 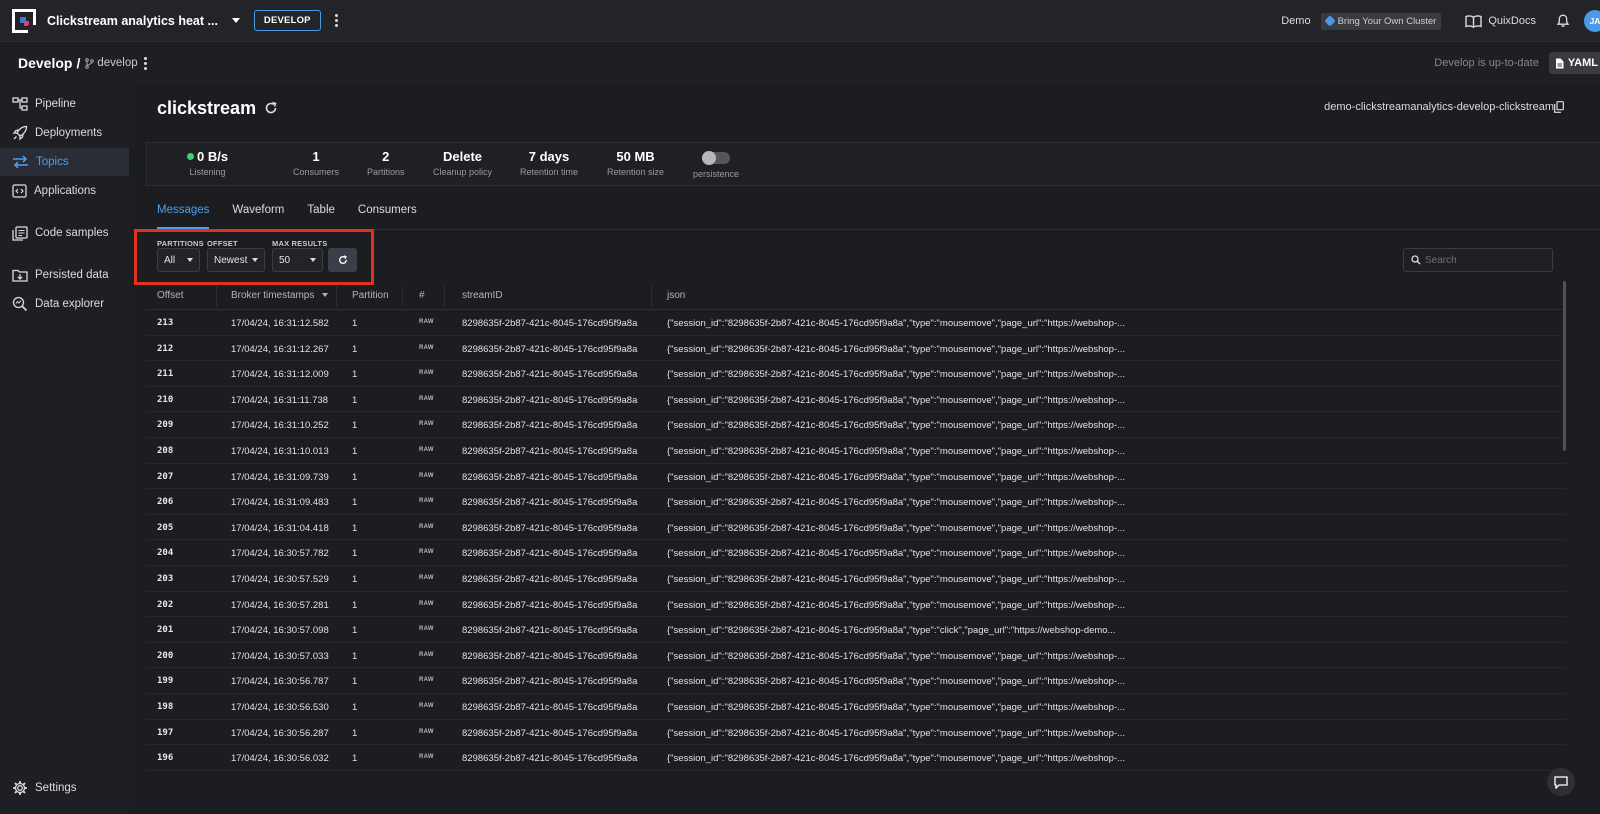 What do you see at coordinates (316, 172) in the screenshot?
I see `consumers-label: Consumers` at bounding box center [316, 172].